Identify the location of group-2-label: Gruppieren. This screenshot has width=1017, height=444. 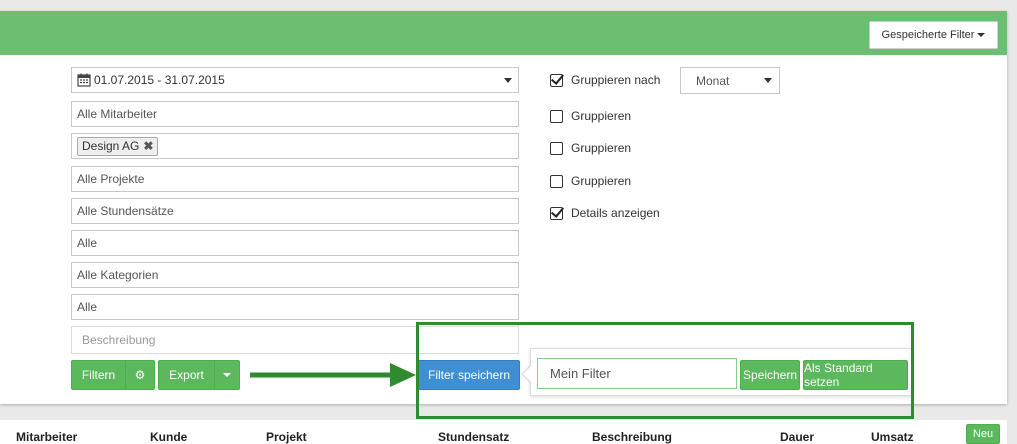
(601, 148).